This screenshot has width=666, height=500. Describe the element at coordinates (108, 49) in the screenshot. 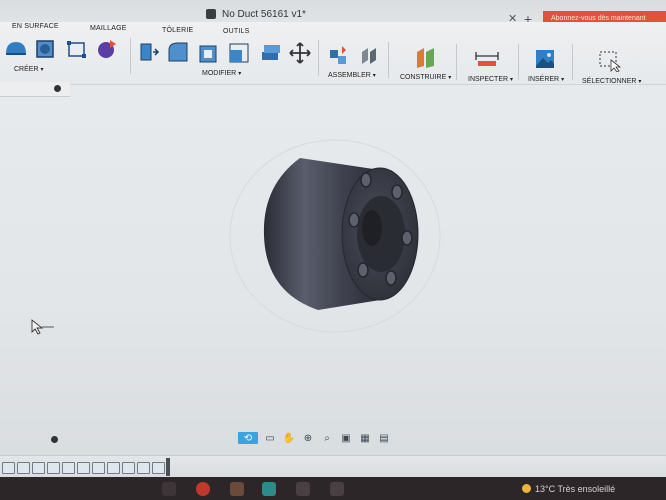

I see `form-icon` at that location.